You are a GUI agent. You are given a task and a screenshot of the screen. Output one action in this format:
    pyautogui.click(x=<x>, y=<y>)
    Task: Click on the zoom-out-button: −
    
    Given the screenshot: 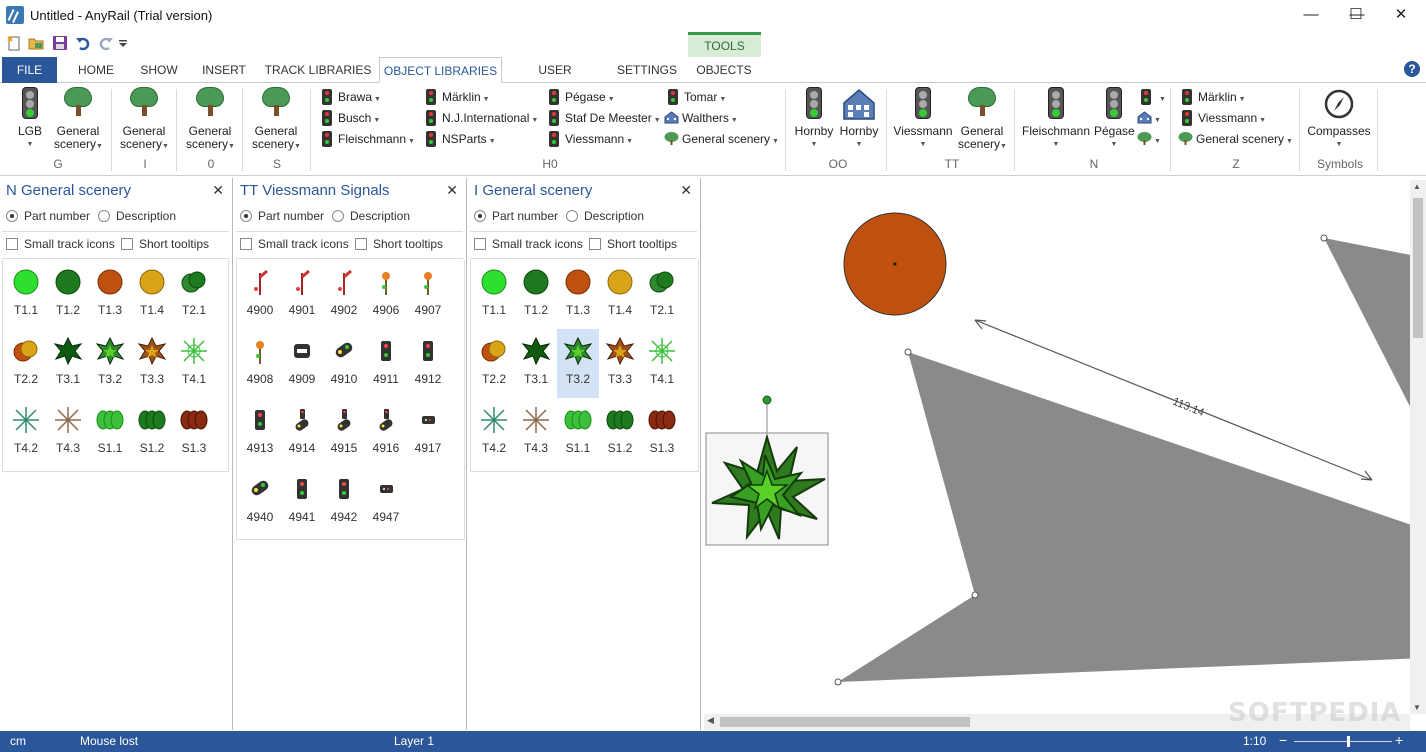 What is the action you would take?
    pyautogui.click(x=1283, y=740)
    